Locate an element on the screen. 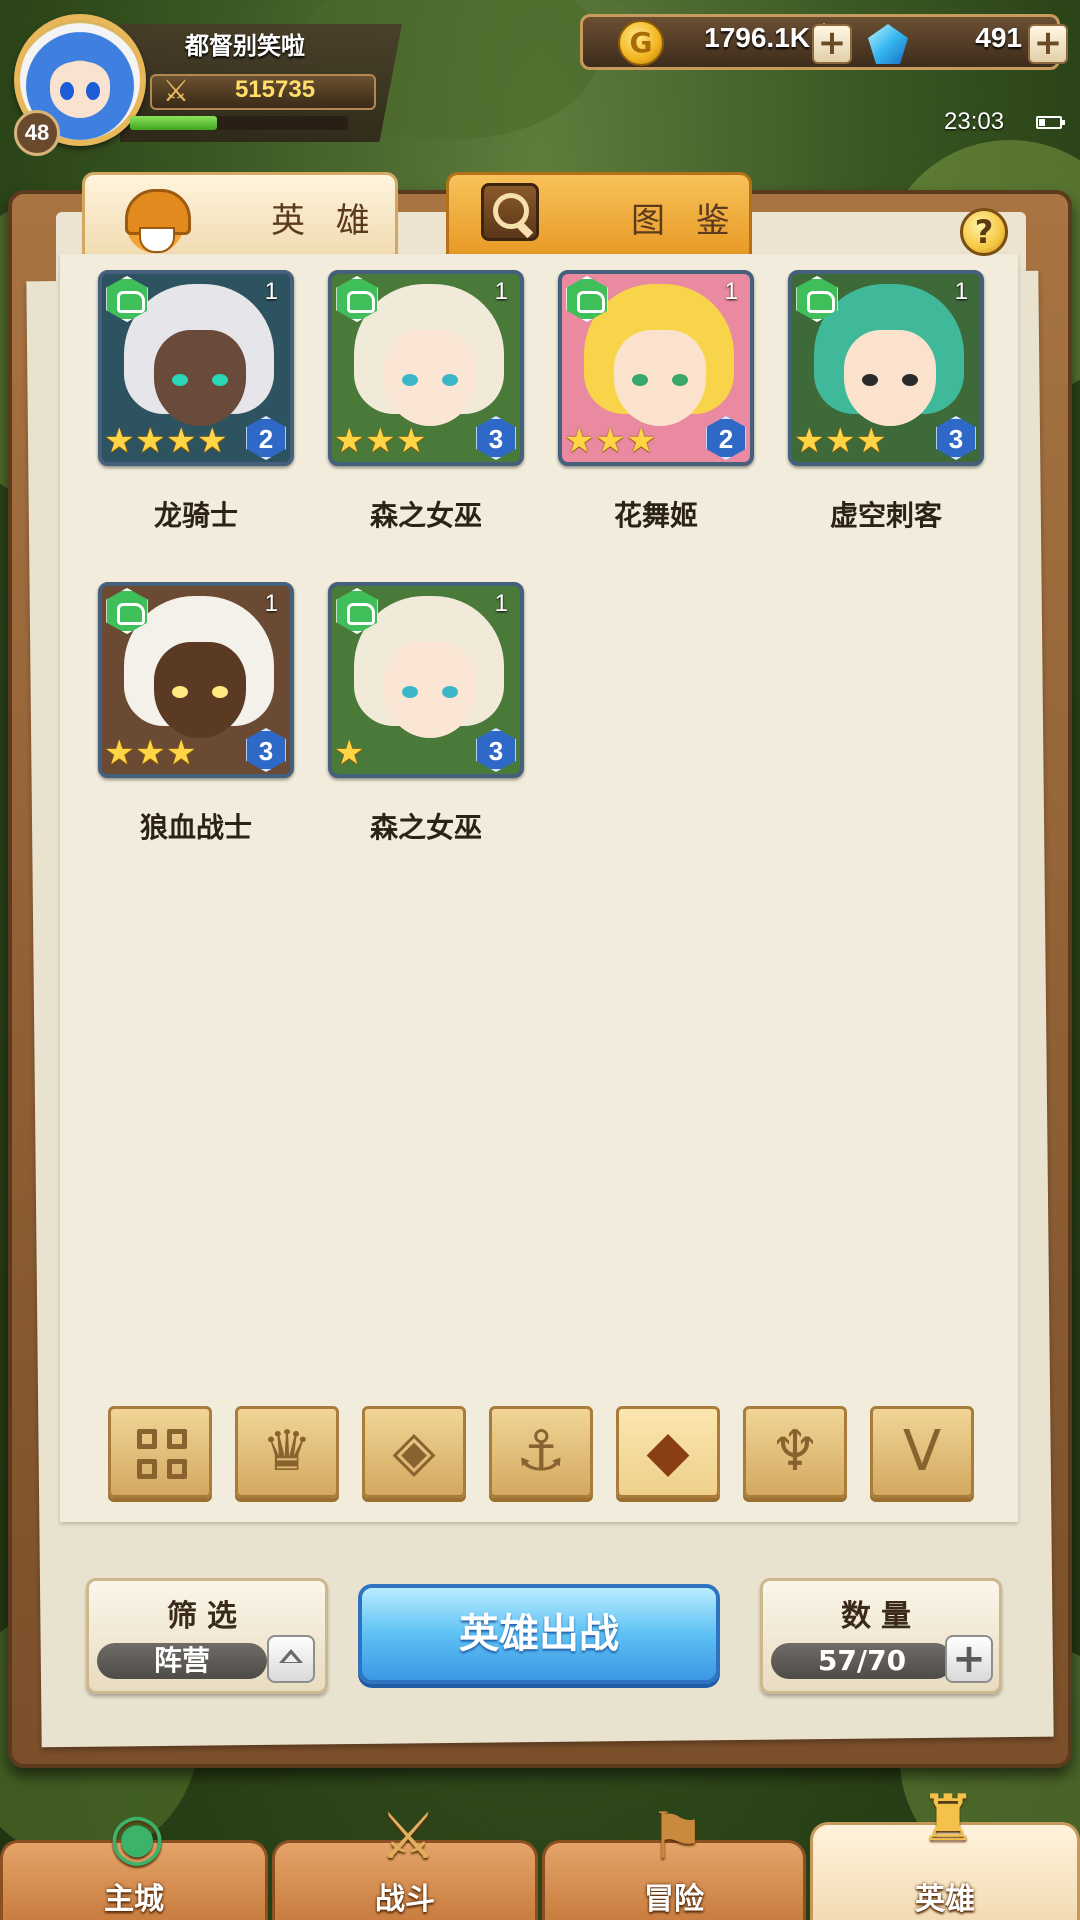  hero-card: 1 ★ ★ ★ 3 森之女巫 is located at coordinates (426, 401).